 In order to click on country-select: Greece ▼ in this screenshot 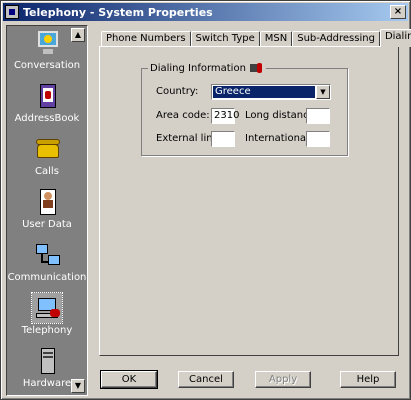, I will do `click(271, 92)`.